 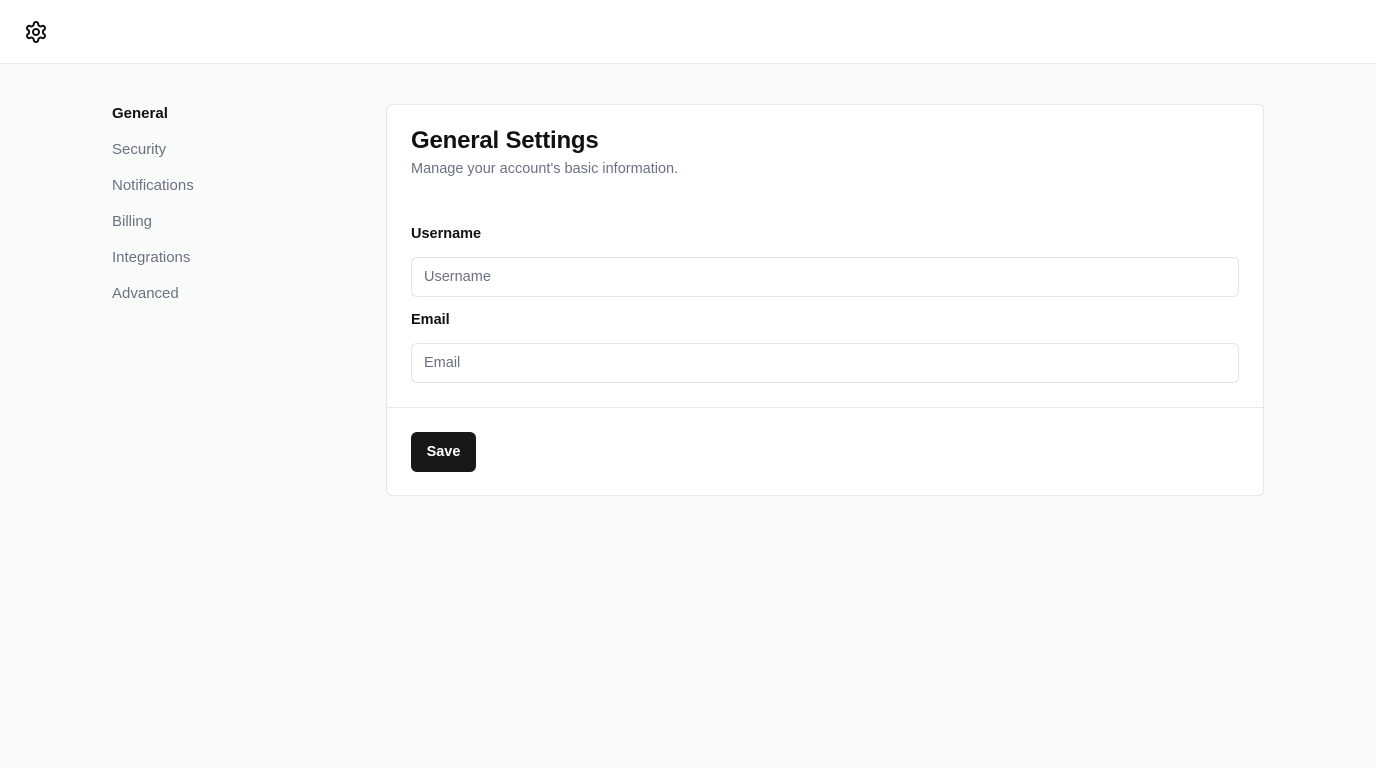 What do you see at coordinates (222, 158) in the screenshot?
I see `sidebar-item-security: Security` at bounding box center [222, 158].